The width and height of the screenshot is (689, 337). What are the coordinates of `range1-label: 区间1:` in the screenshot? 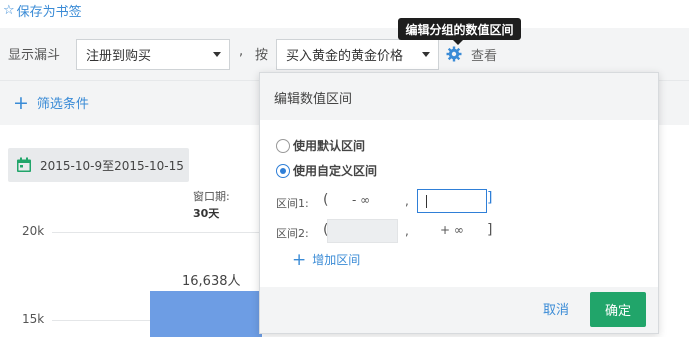 It's located at (292, 203).